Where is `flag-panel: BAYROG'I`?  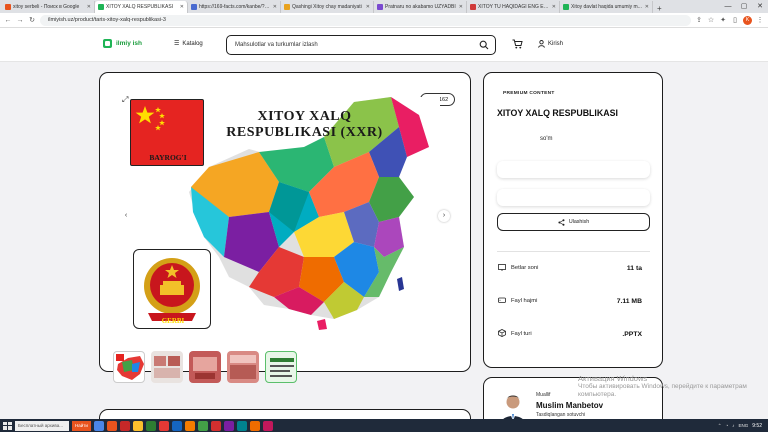
flag-panel: BAYROG'I is located at coordinates (167, 132).